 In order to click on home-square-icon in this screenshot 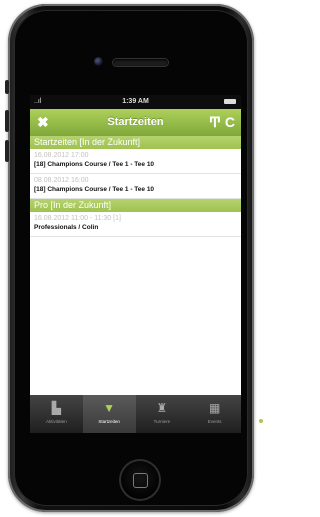, I will do `click(140, 480)`.